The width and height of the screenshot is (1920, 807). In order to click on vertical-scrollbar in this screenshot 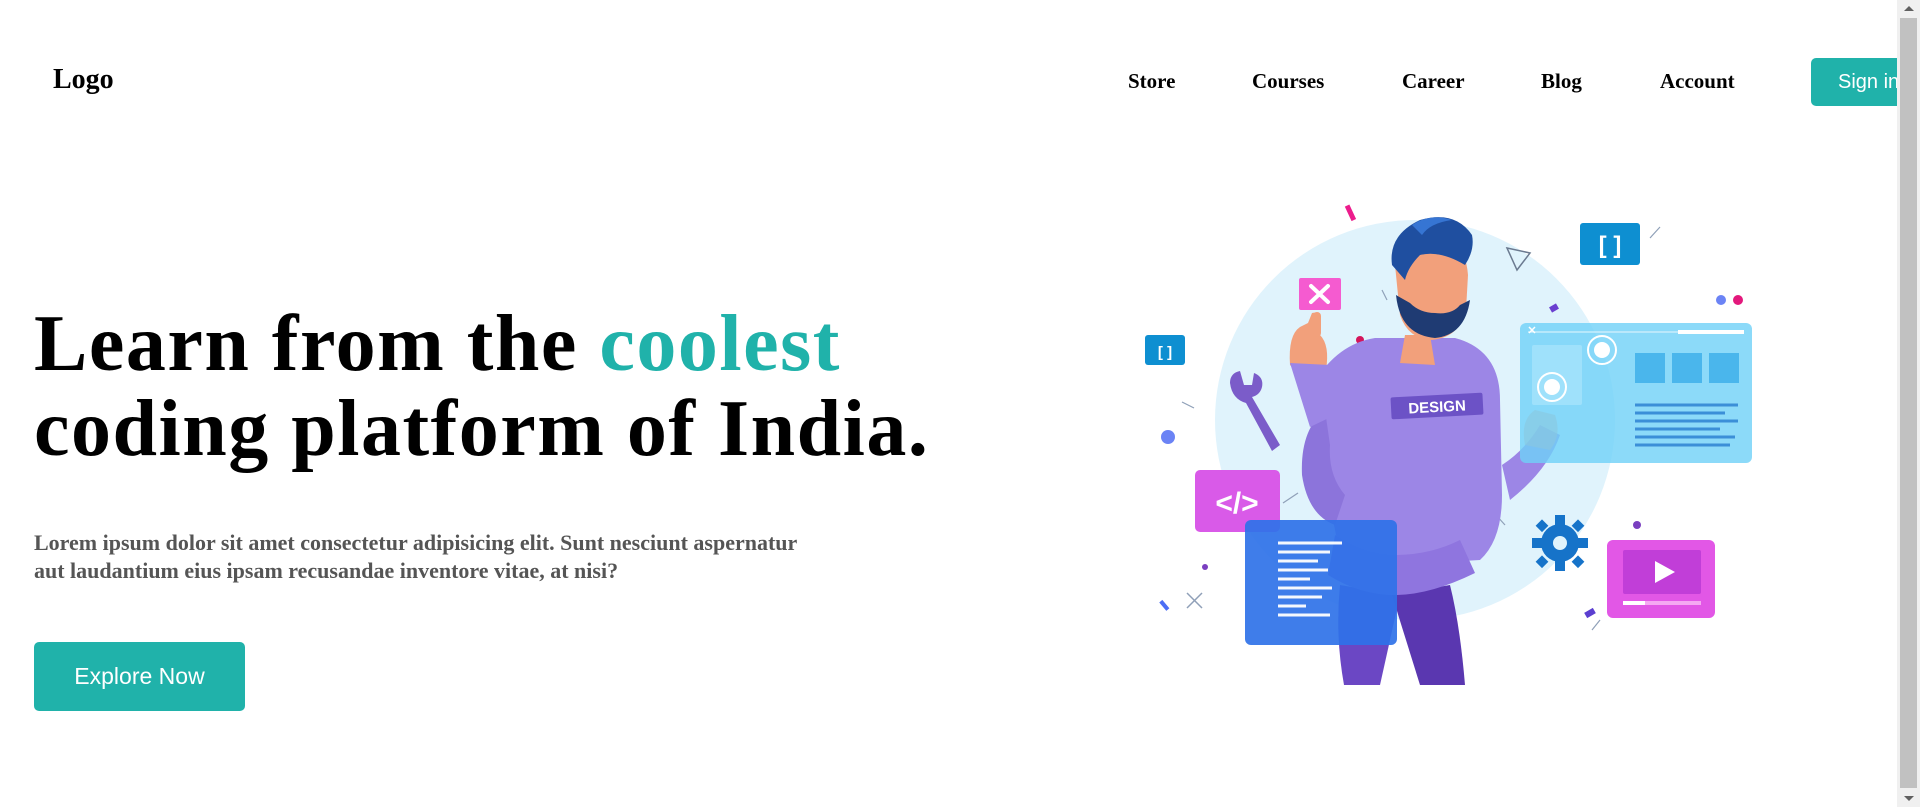, I will do `click(1908, 403)`.